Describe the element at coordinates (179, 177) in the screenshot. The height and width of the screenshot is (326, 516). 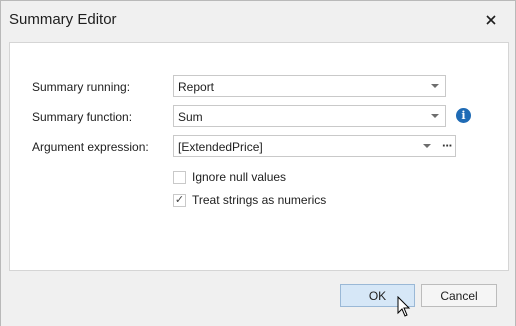
I see `checkbox-box` at that location.